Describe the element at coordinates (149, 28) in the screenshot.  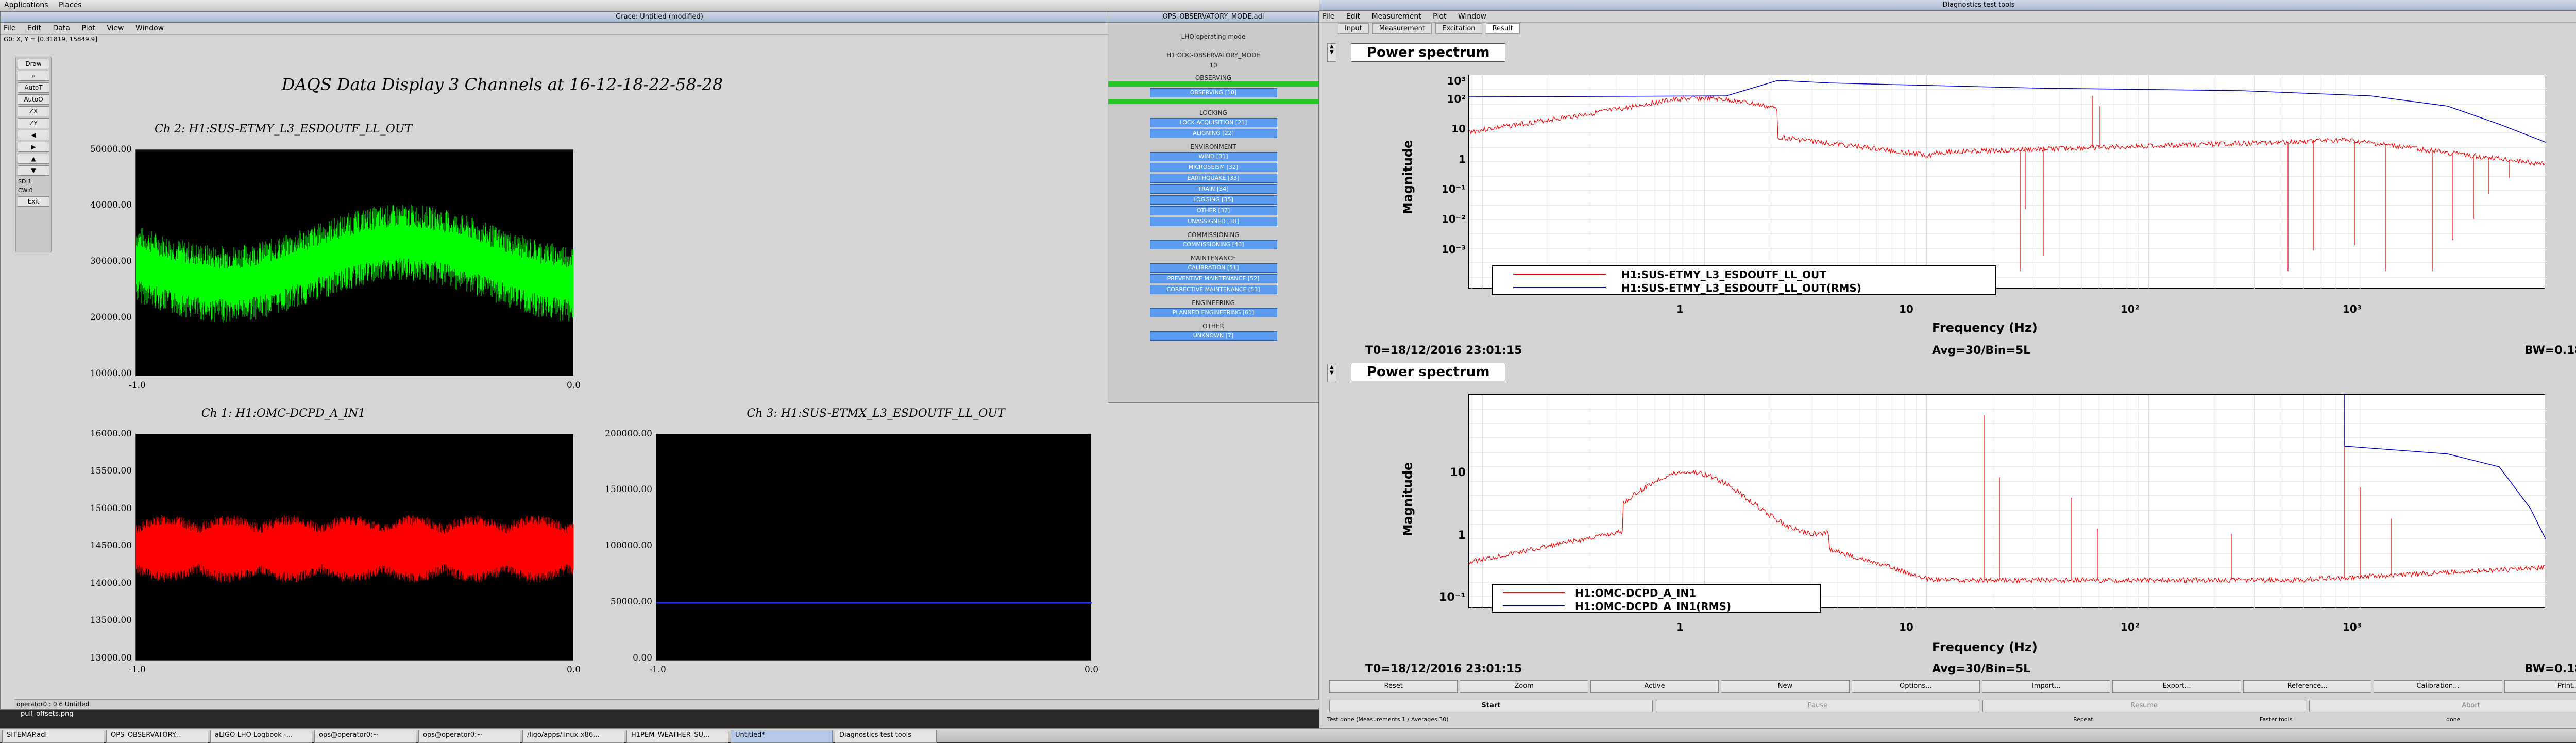
I see `menu-window: Window` at that location.